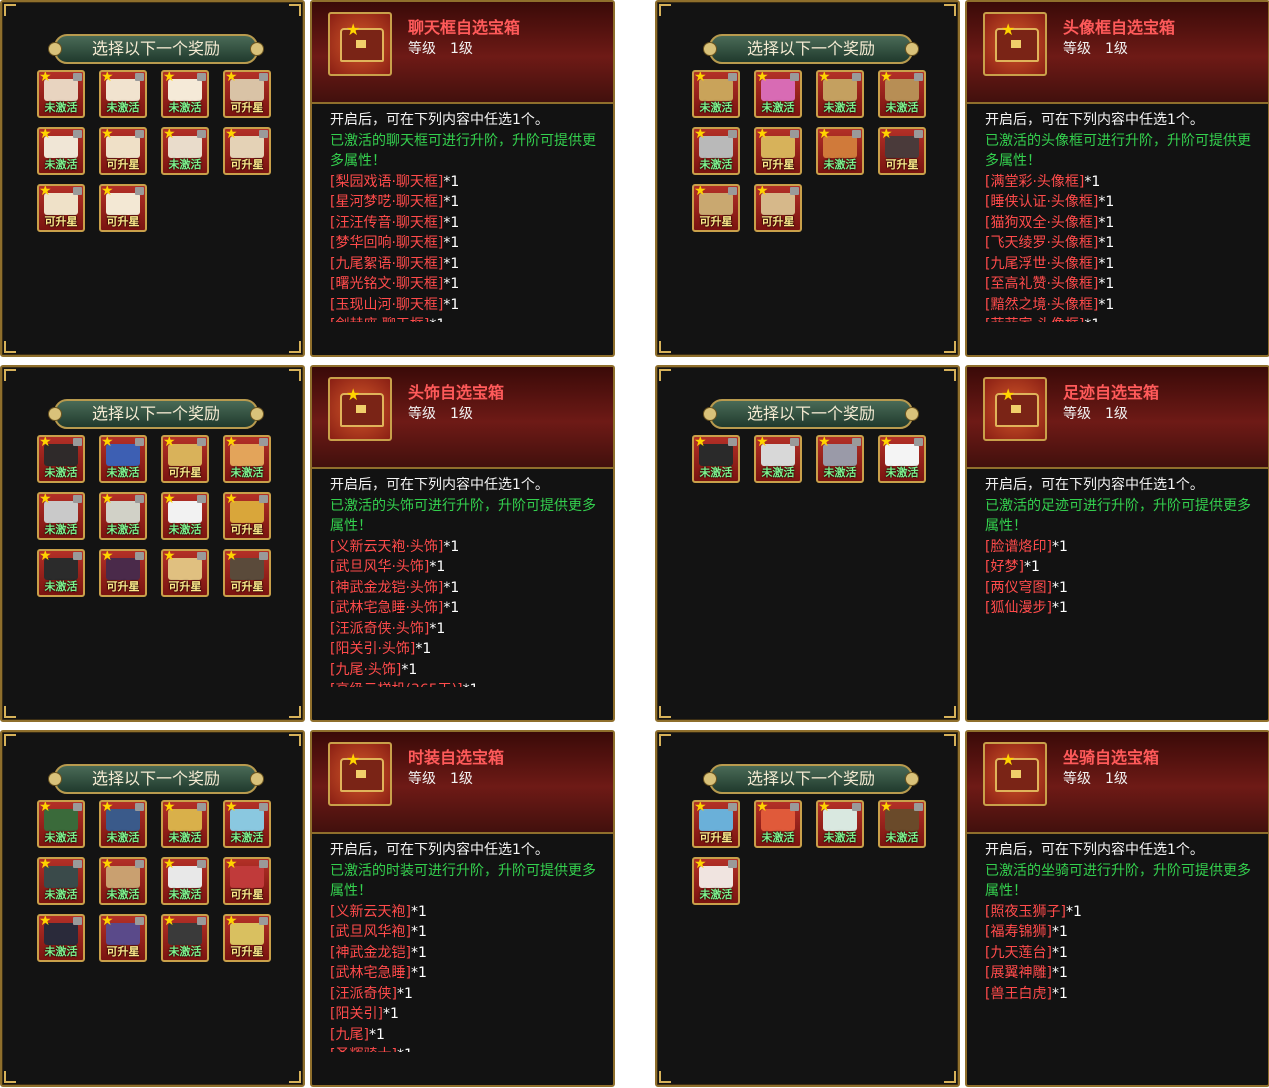 The height and width of the screenshot is (1088, 1269). What do you see at coordinates (373, 649) in the screenshot?
I see `reward-name: [阳关引·头饰]` at bounding box center [373, 649].